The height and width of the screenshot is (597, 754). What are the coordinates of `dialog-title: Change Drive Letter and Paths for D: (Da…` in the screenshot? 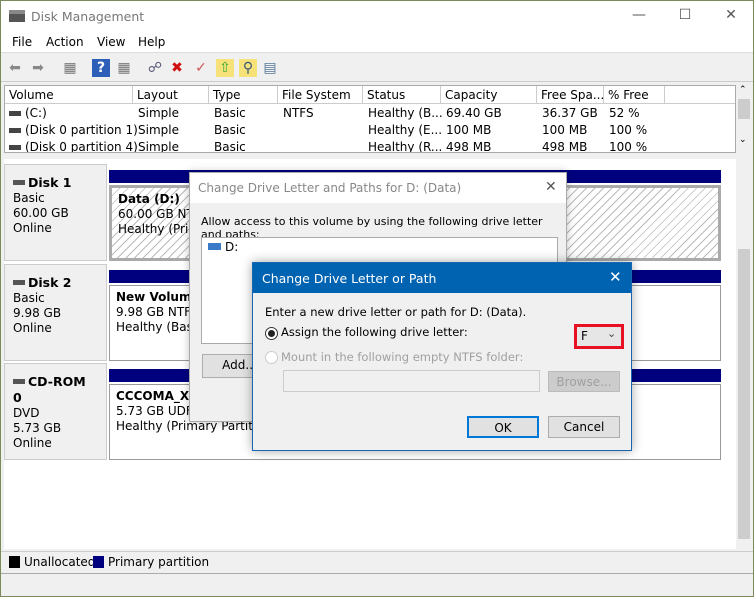 It's located at (330, 188).